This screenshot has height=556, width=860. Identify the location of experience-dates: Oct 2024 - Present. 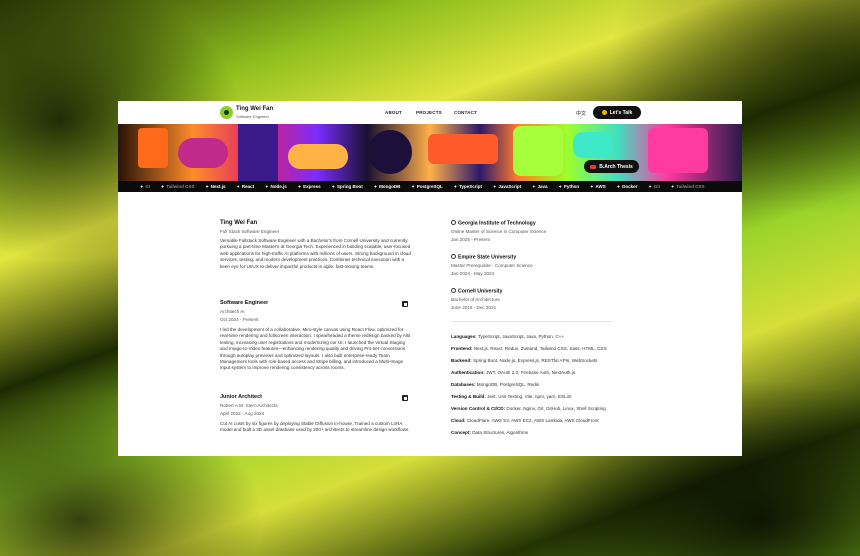
(239, 319).